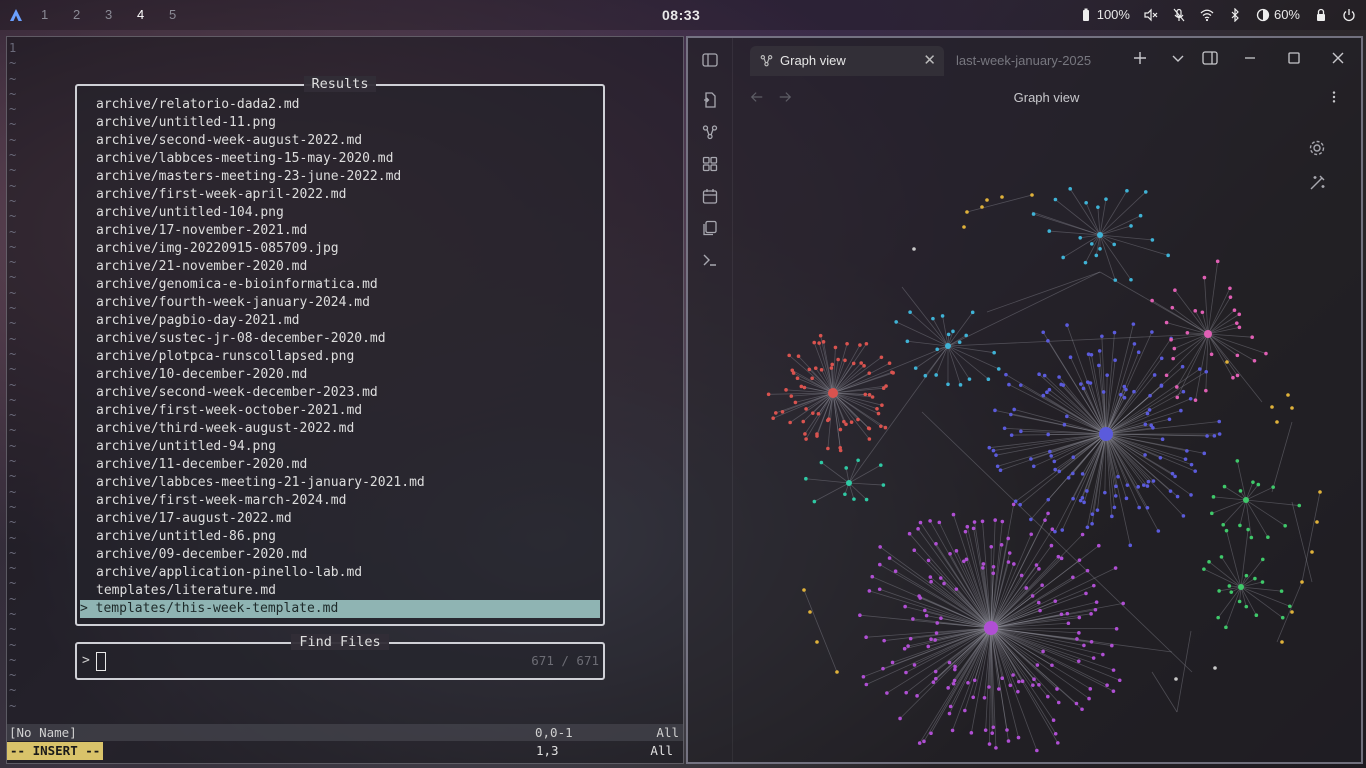  Describe the element at coordinates (340, 159) in the screenshot. I see `result-item: archive/labbces-meeting-15-may-2020.md` at that location.